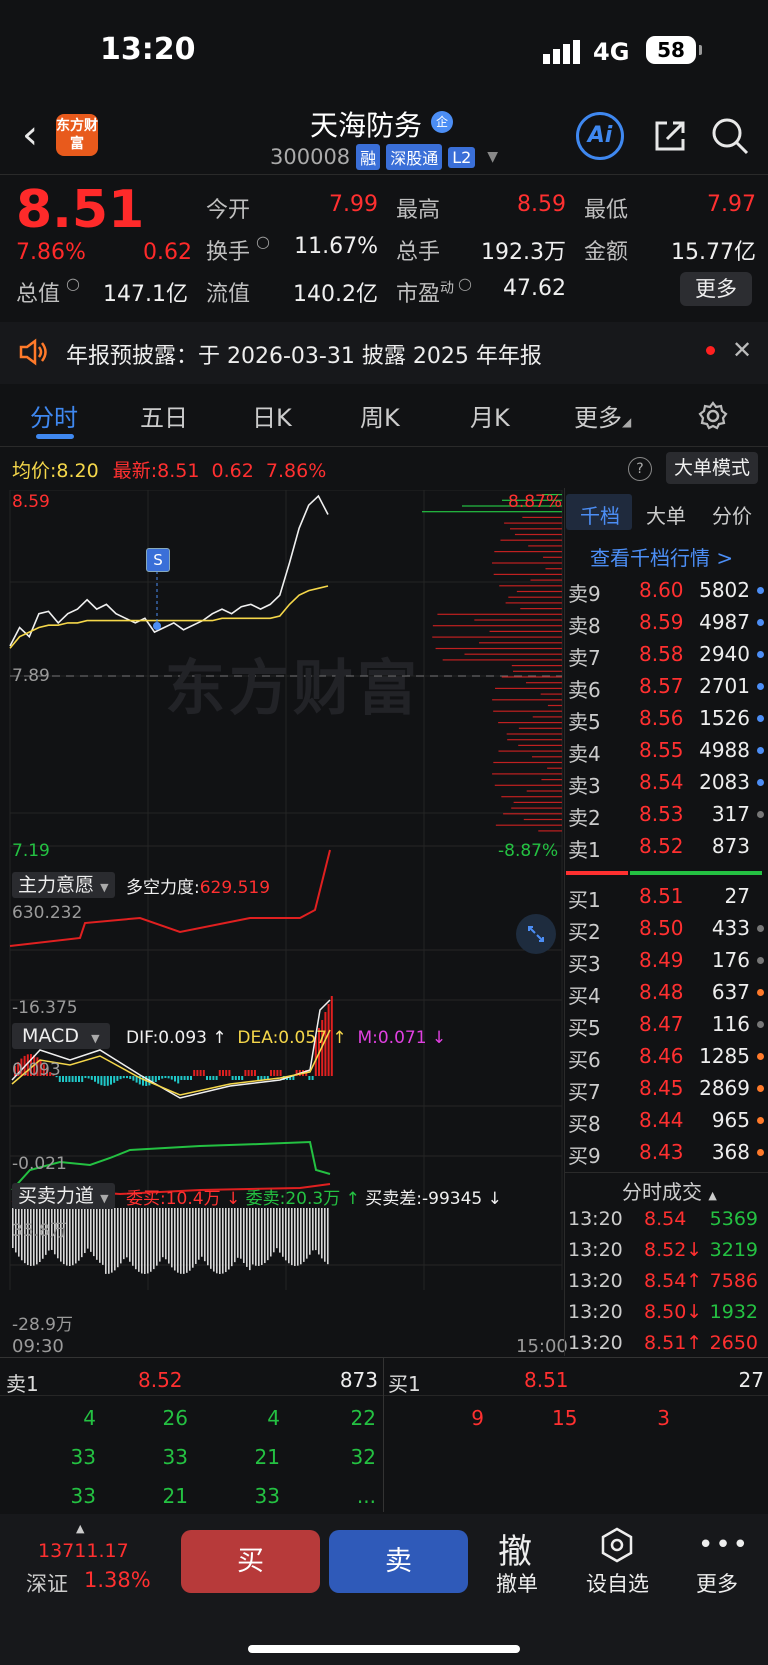 The width and height of the screenshot is (768, 1665). I want to click on indicator1-selector: 主力意愿 ▼, so click(63, 884).